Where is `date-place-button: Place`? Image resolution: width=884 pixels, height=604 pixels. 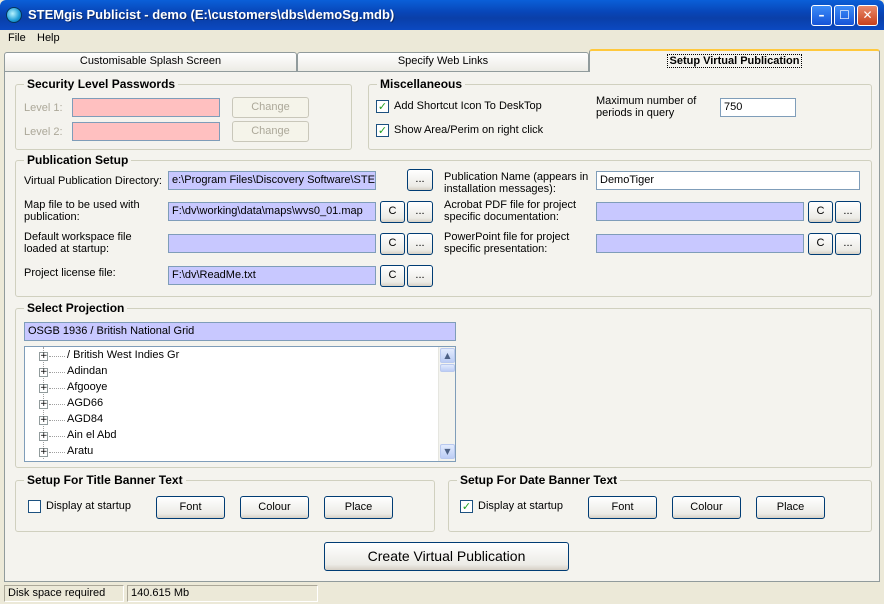
date-place-button: Place is located at coordinates (790, 507).